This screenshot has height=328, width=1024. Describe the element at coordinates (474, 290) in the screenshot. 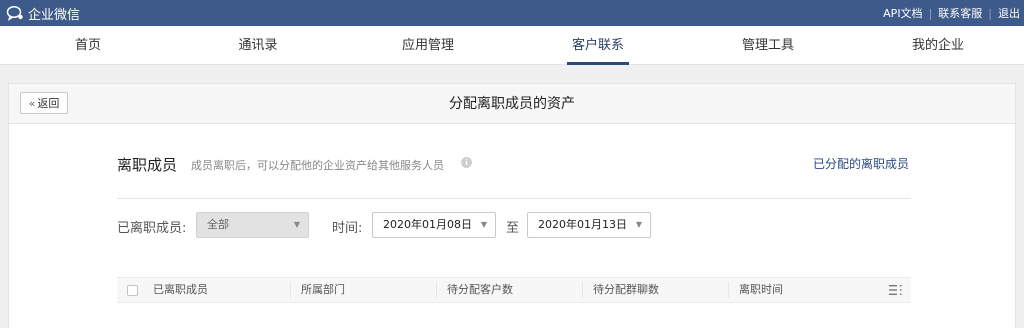

I see `column-header-pending-customers: 待分配客户数` at that location.